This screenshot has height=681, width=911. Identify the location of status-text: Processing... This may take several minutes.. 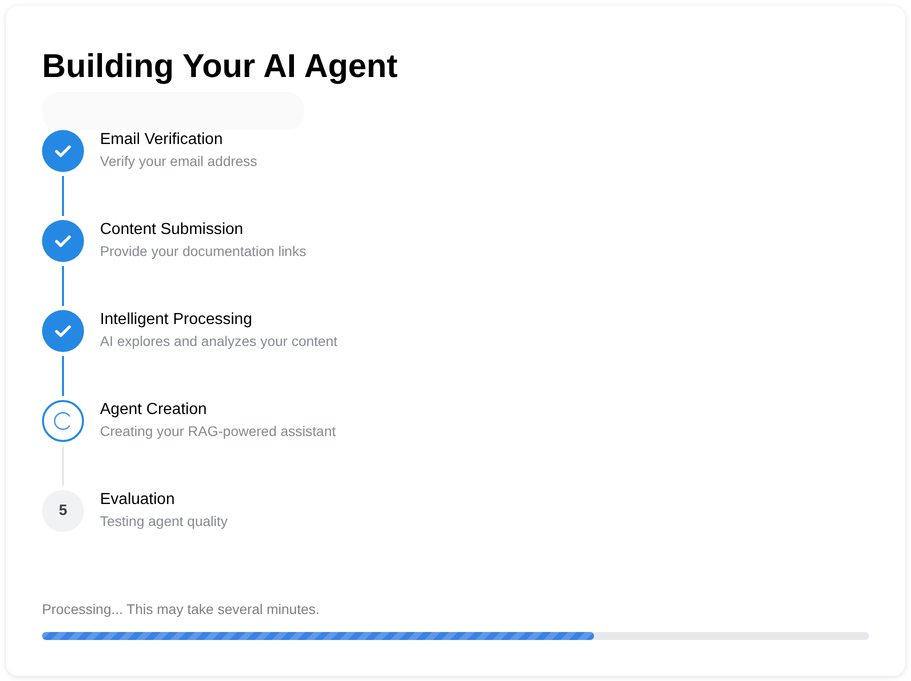
(181, 609).